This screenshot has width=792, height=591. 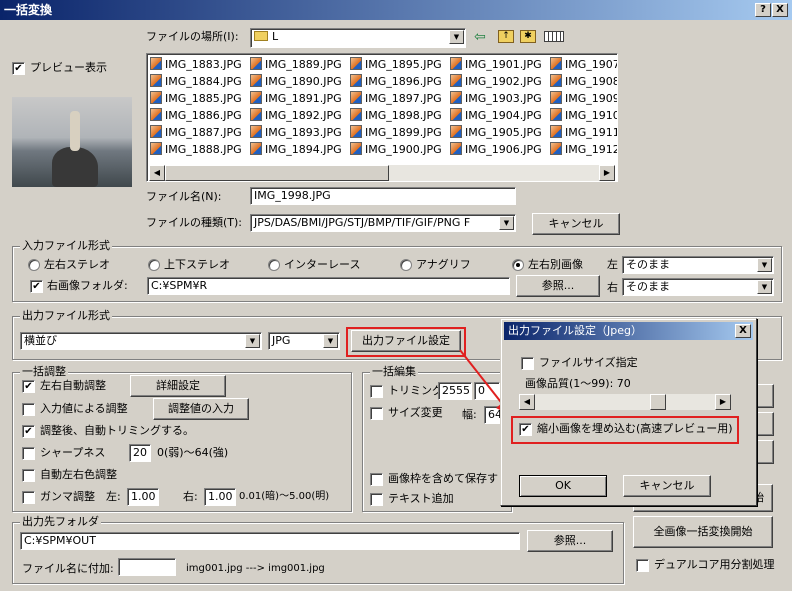 What do you see at coordinates (196, 149) in the screenshot?
I see `file-list-item: IMG_1888.JPG` at bounding box center [196, 149].